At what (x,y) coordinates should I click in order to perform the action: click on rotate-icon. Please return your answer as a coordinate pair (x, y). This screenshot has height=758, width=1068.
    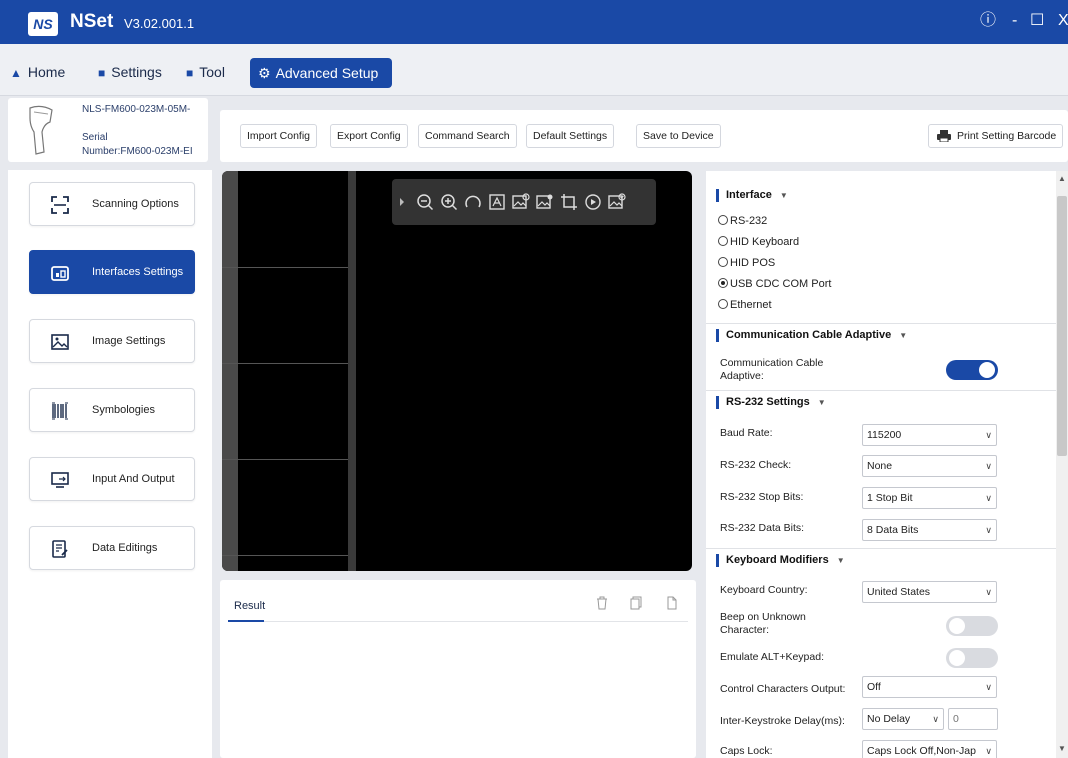
    Looking at the image, I should click on (473, 202).